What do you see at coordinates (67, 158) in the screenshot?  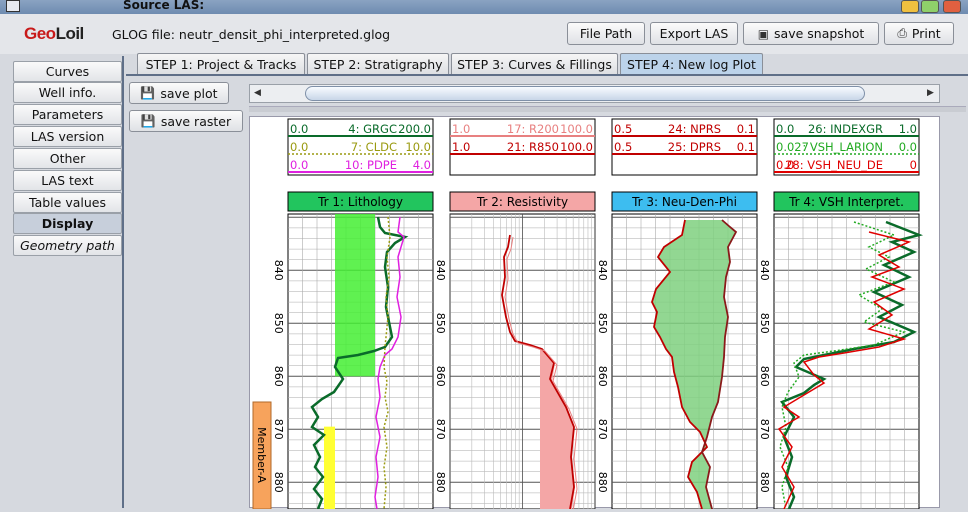 I see `sidebar-item-other: Other` at bounding box center [67, 158].